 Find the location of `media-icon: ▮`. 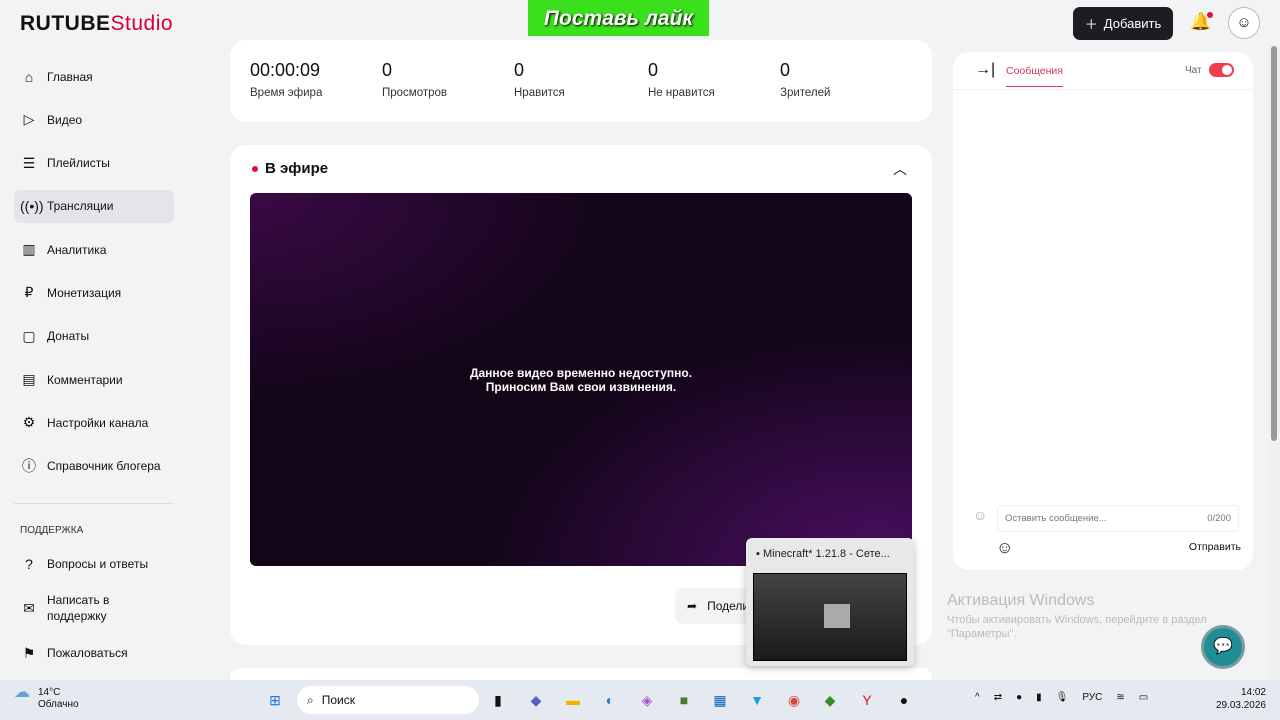

media-icon: ▮ is located at coordinates (1039, 697).